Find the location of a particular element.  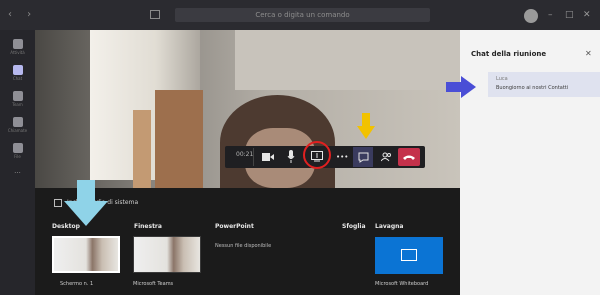

file-icon is located at coordinates (17, 148).